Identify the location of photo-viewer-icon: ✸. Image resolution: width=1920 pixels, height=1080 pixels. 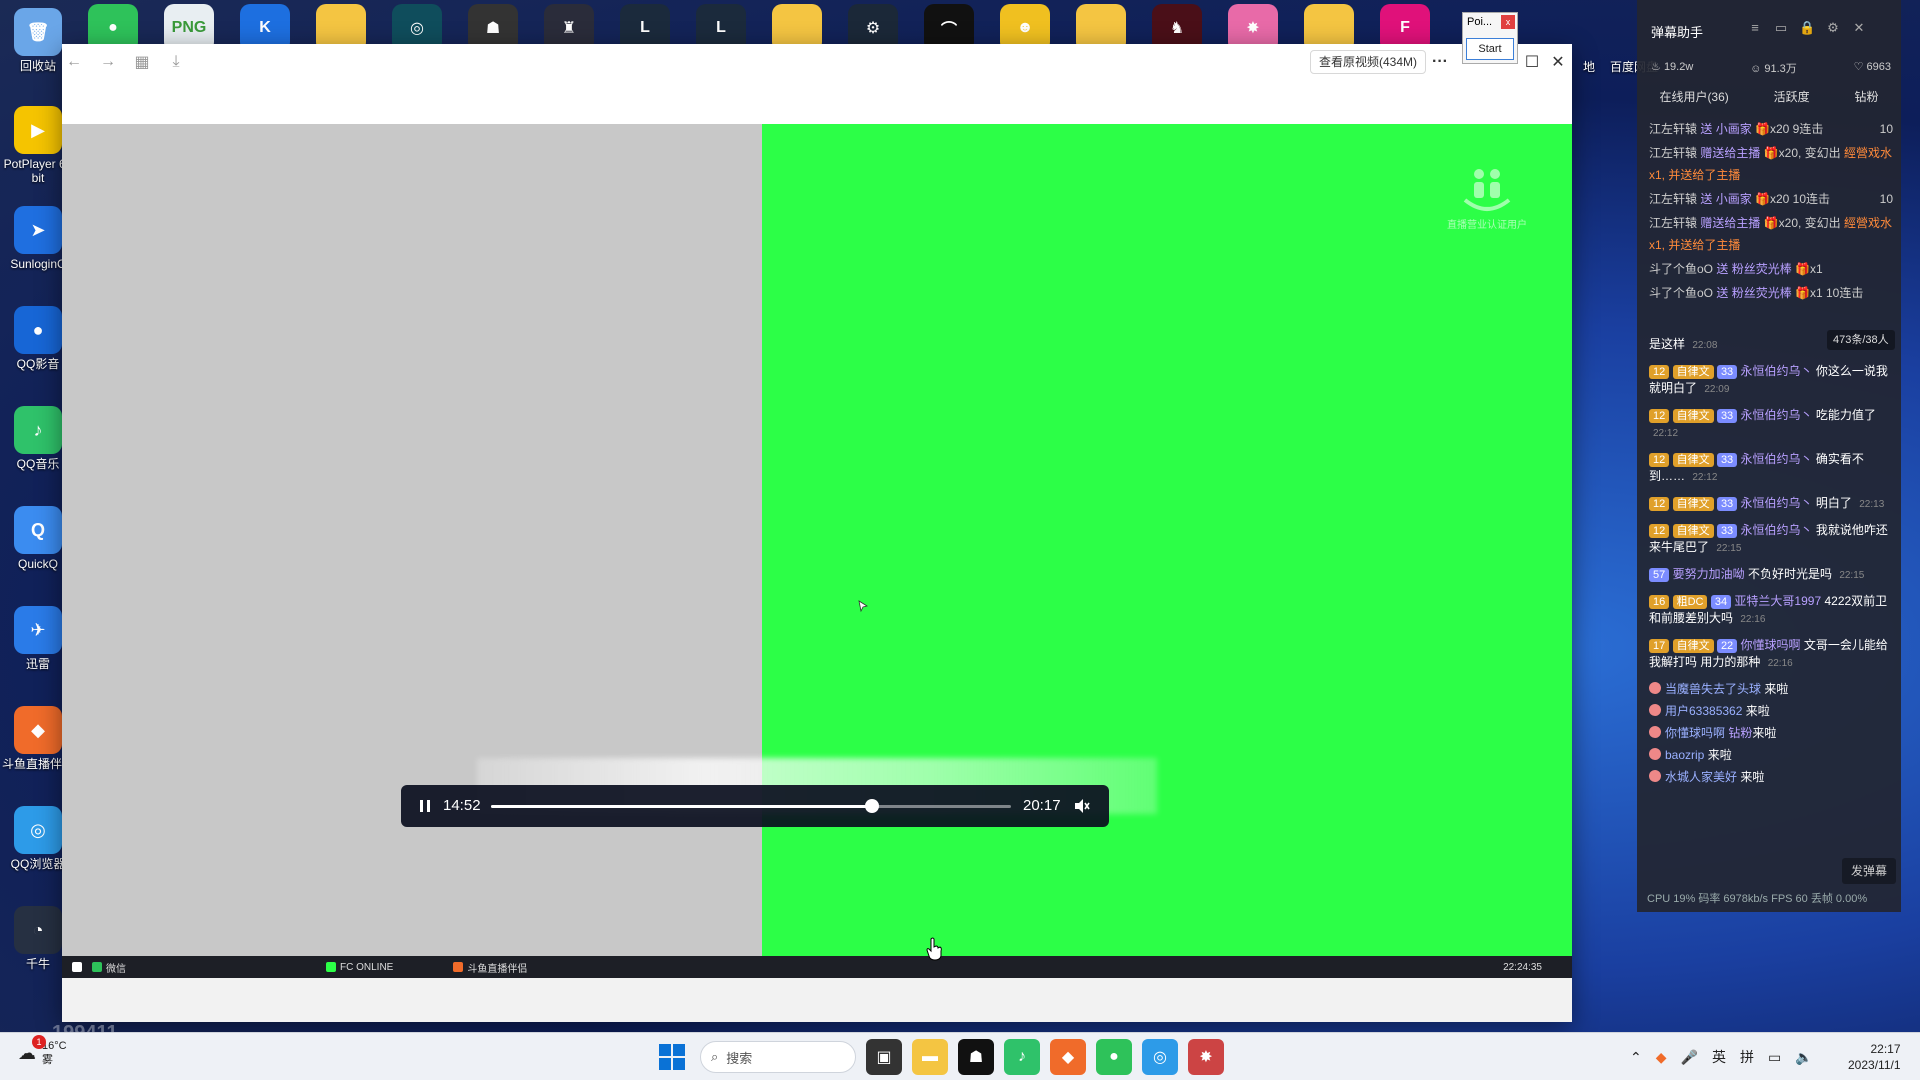
(1206, 1057).